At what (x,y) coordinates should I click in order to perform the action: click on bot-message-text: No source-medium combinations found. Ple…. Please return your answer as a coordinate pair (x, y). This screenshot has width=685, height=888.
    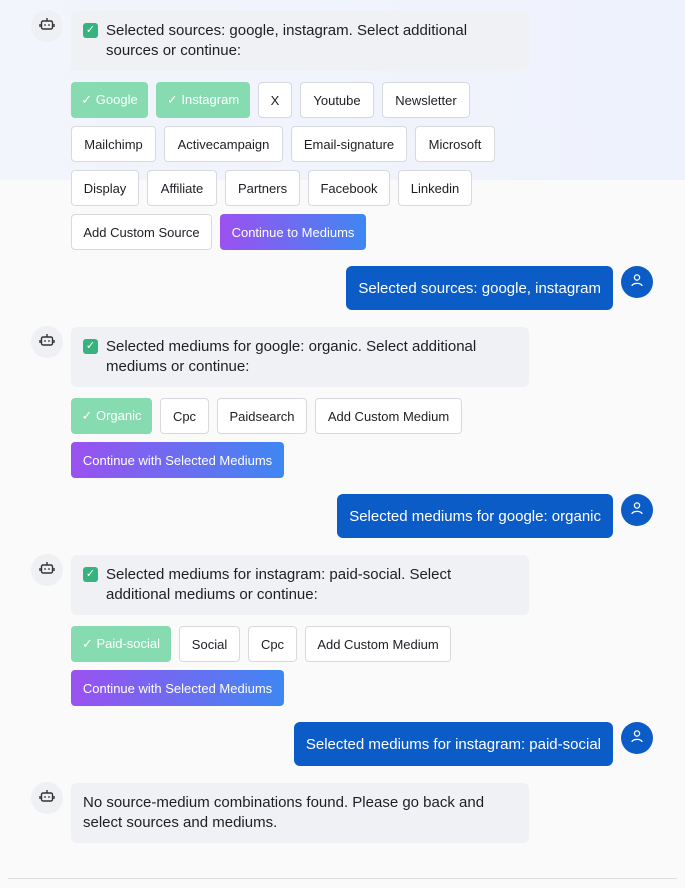
    Looking at the image, I should click on (284, 812).